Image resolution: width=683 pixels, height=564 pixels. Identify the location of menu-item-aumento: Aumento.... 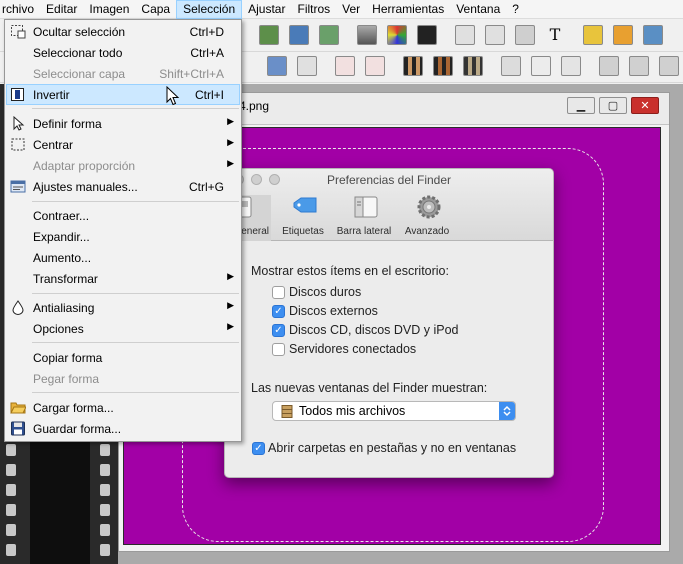
(123, 257).